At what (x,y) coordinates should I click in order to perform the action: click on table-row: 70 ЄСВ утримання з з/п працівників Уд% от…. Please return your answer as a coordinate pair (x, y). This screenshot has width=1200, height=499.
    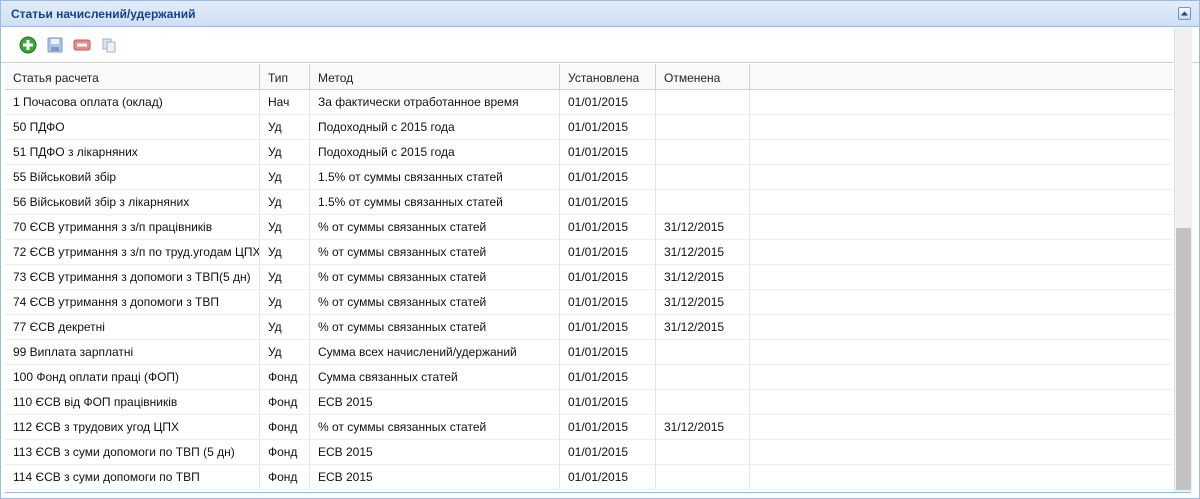
    Looking at the image, I should click on (589, 227).